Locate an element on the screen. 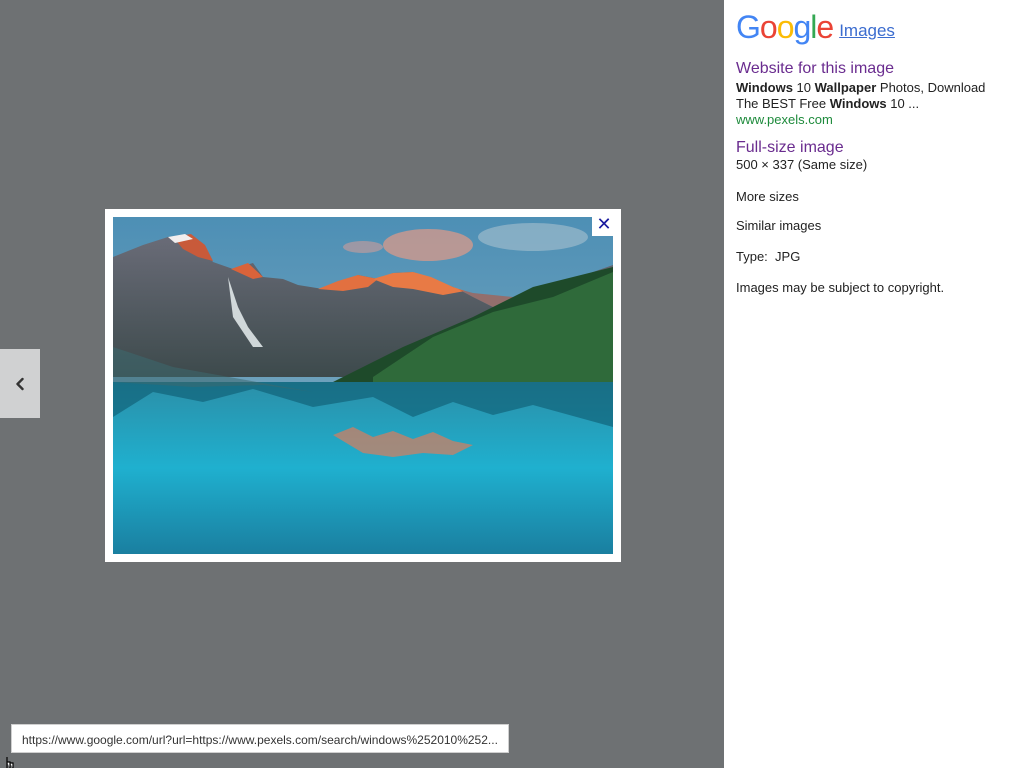 Image resolution: width=1024 pixels, height=770 pixels. snippet-text: Photos, Download is located at coordinates (931, 87).